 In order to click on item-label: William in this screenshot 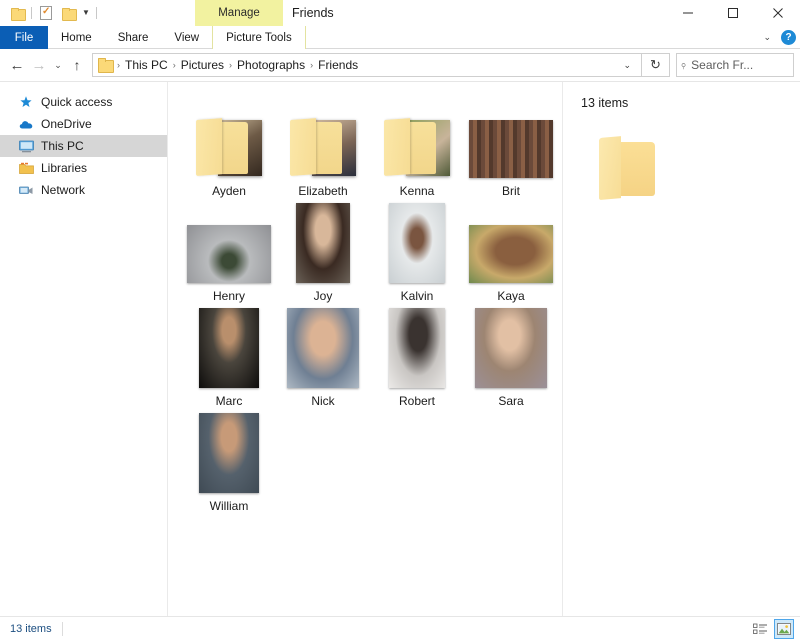, I will do `click(229, 506)`.